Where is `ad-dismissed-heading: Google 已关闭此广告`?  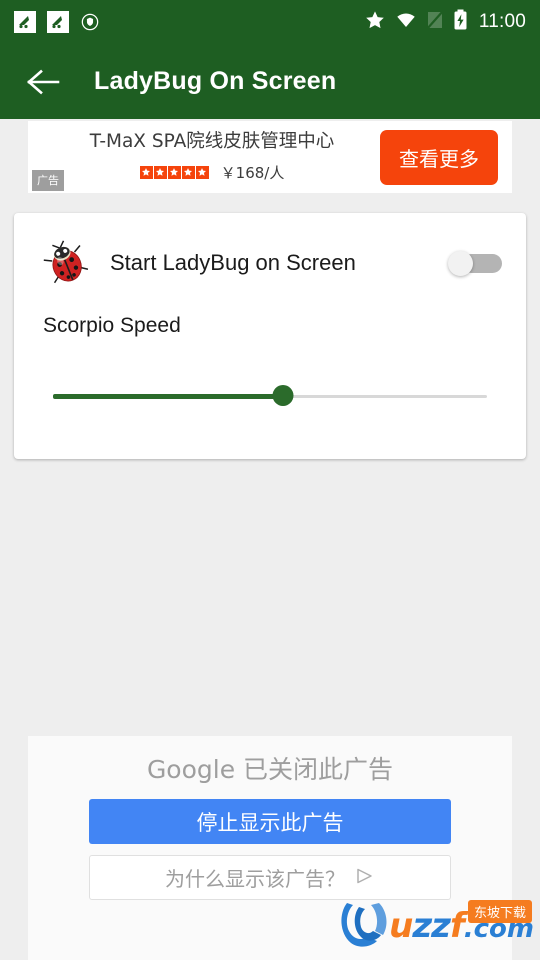
ad-dismissed-heading: Google 已关闭此广告 is located at coordinates (270, 761).